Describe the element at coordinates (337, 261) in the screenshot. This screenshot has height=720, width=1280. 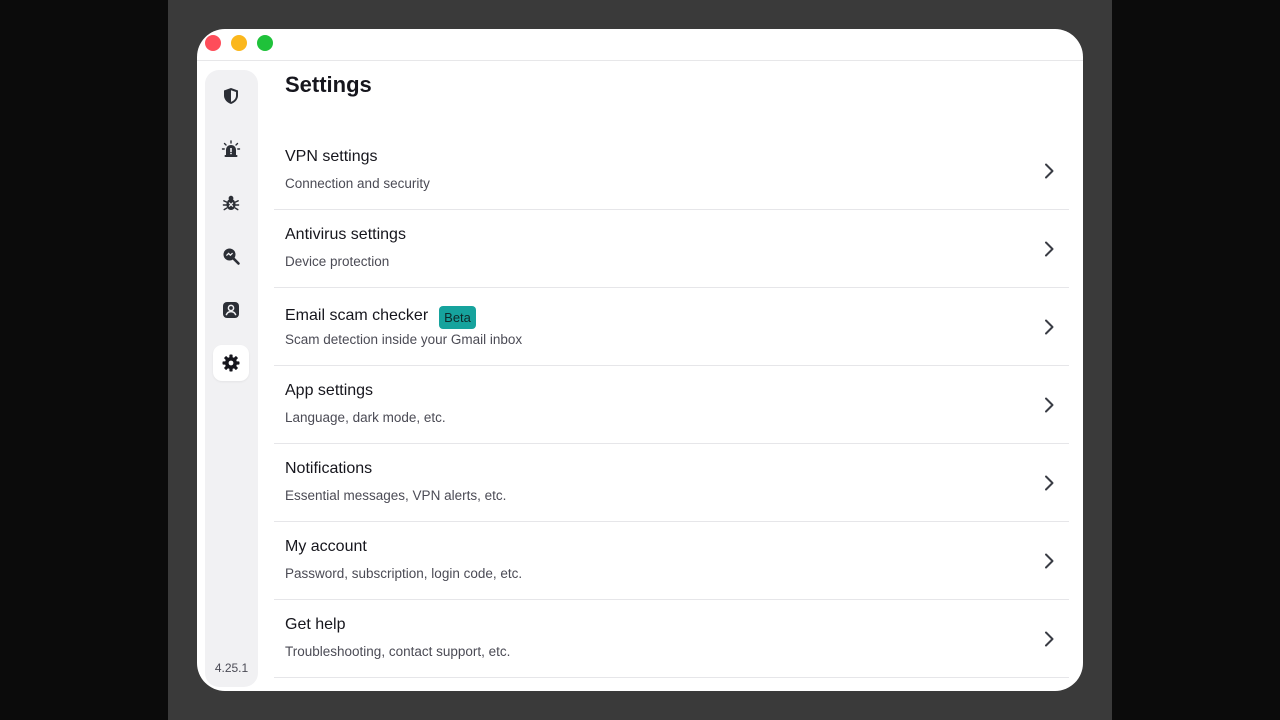
I see `row-subtitle: Device protection` at that location.